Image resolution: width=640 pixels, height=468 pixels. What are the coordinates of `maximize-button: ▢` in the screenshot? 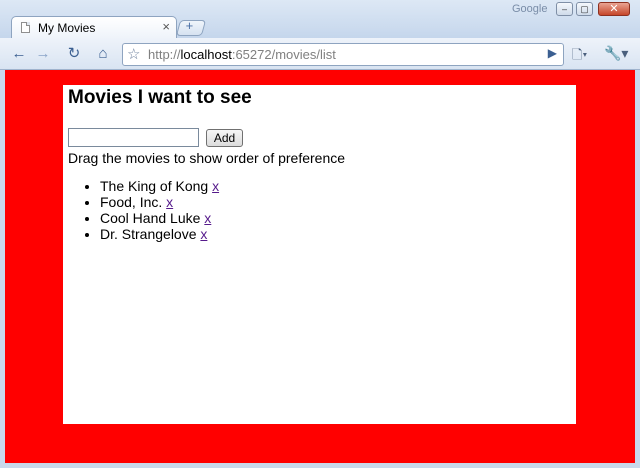 It's located at (584, 9).